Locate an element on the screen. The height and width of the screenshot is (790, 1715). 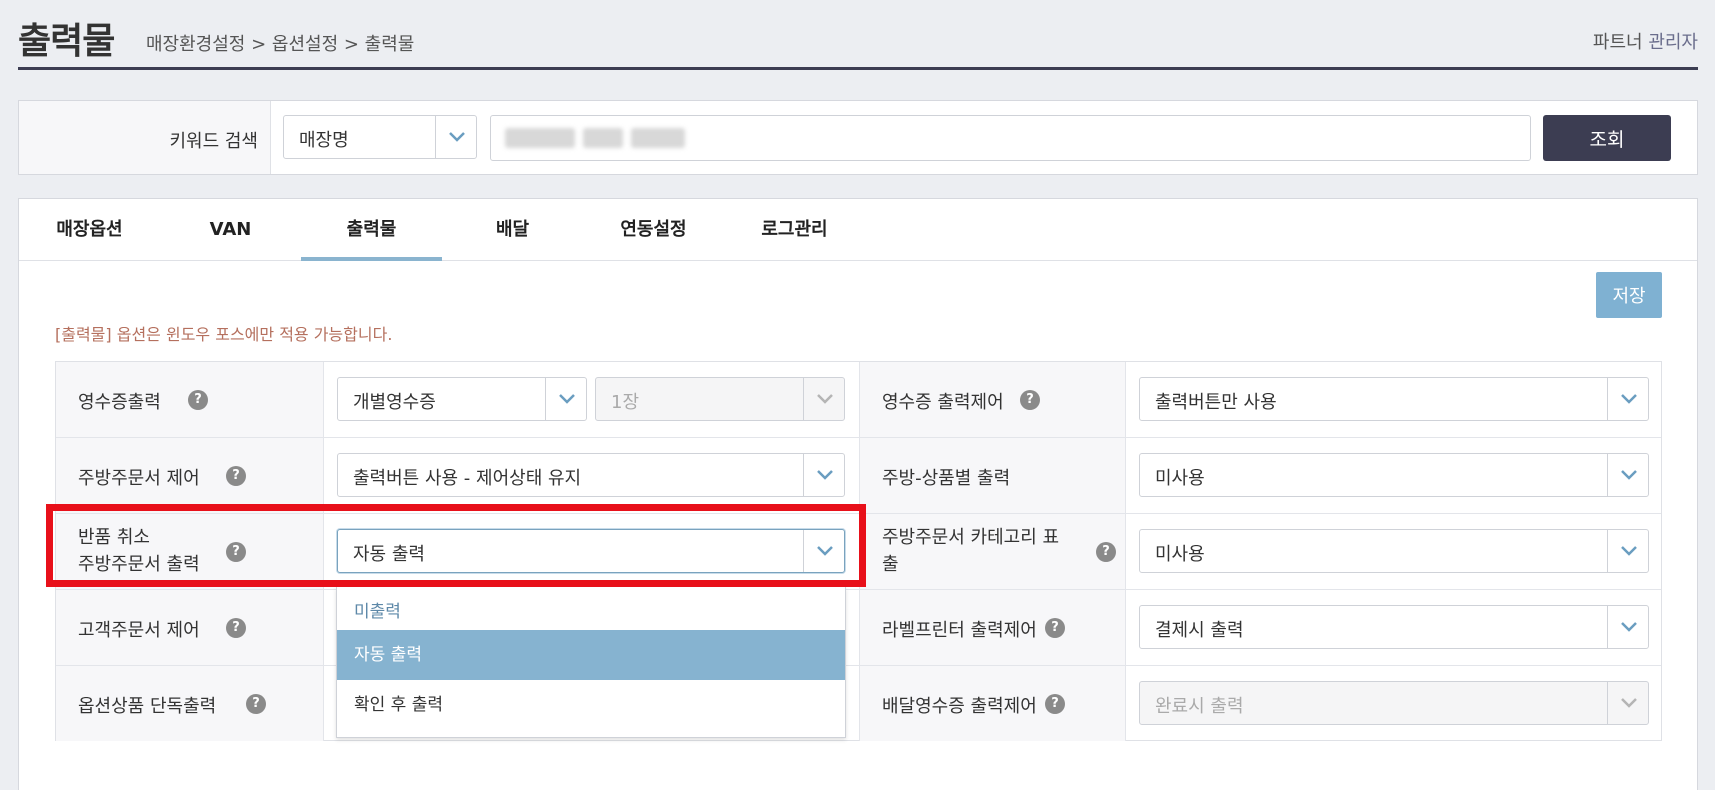
label-kitchen-per-product: 주방-상품별 출력 is located at coordinates (946, 478).